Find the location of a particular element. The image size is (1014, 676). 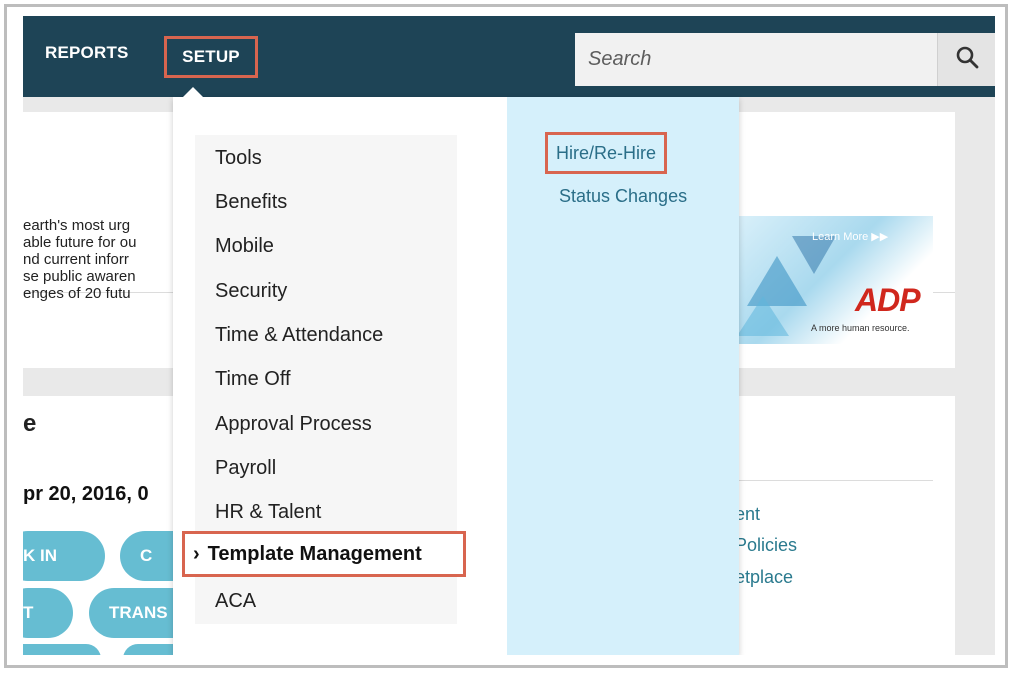

section-heading-fragment: e is located at coordinates (30, 423).